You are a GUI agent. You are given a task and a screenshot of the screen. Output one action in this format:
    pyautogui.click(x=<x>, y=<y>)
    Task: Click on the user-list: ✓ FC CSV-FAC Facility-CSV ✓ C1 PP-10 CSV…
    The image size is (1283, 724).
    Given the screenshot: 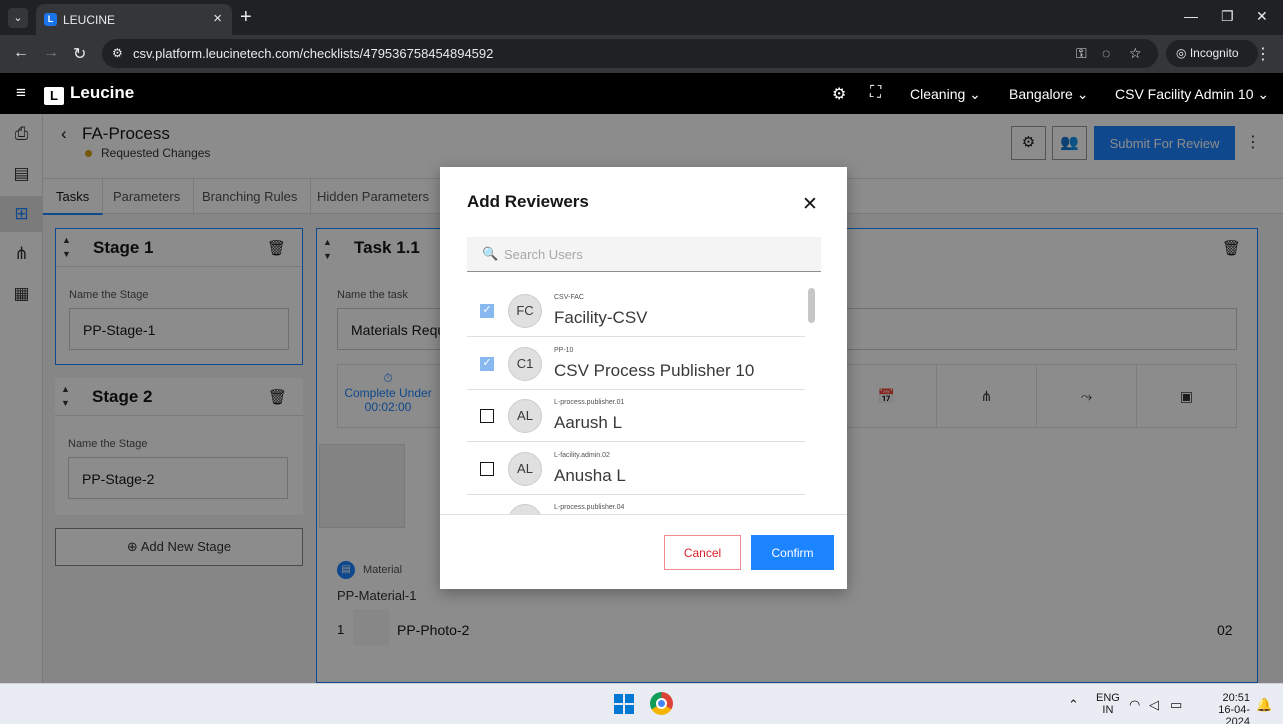 What is the action you would take?
    pyautogui.click(x=644, y=399)
    